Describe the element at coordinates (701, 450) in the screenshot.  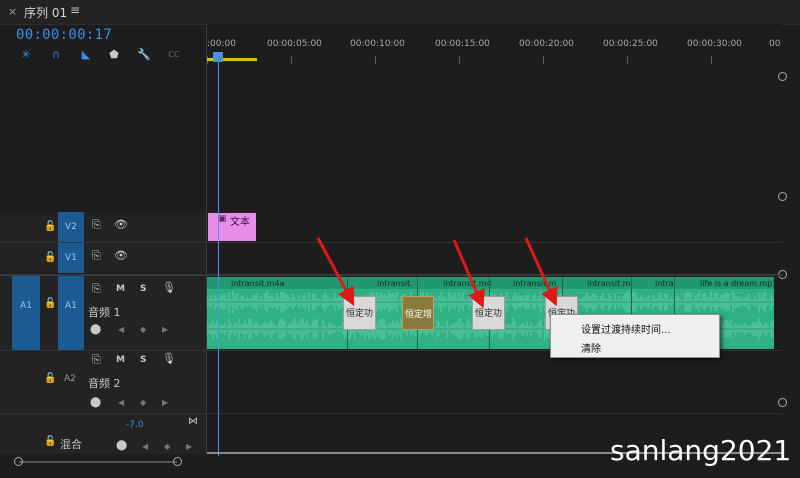
I see `watermark: sanlang2021` at that location.